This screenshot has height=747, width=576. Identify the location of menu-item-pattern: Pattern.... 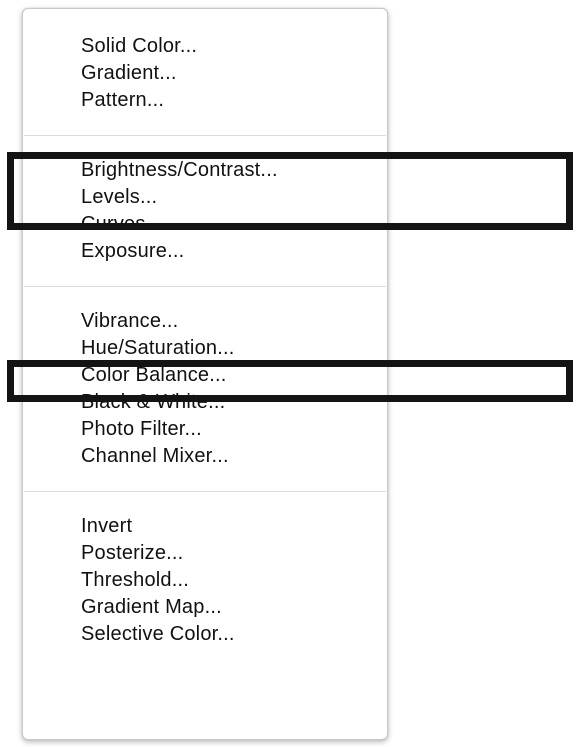
(205, 100).